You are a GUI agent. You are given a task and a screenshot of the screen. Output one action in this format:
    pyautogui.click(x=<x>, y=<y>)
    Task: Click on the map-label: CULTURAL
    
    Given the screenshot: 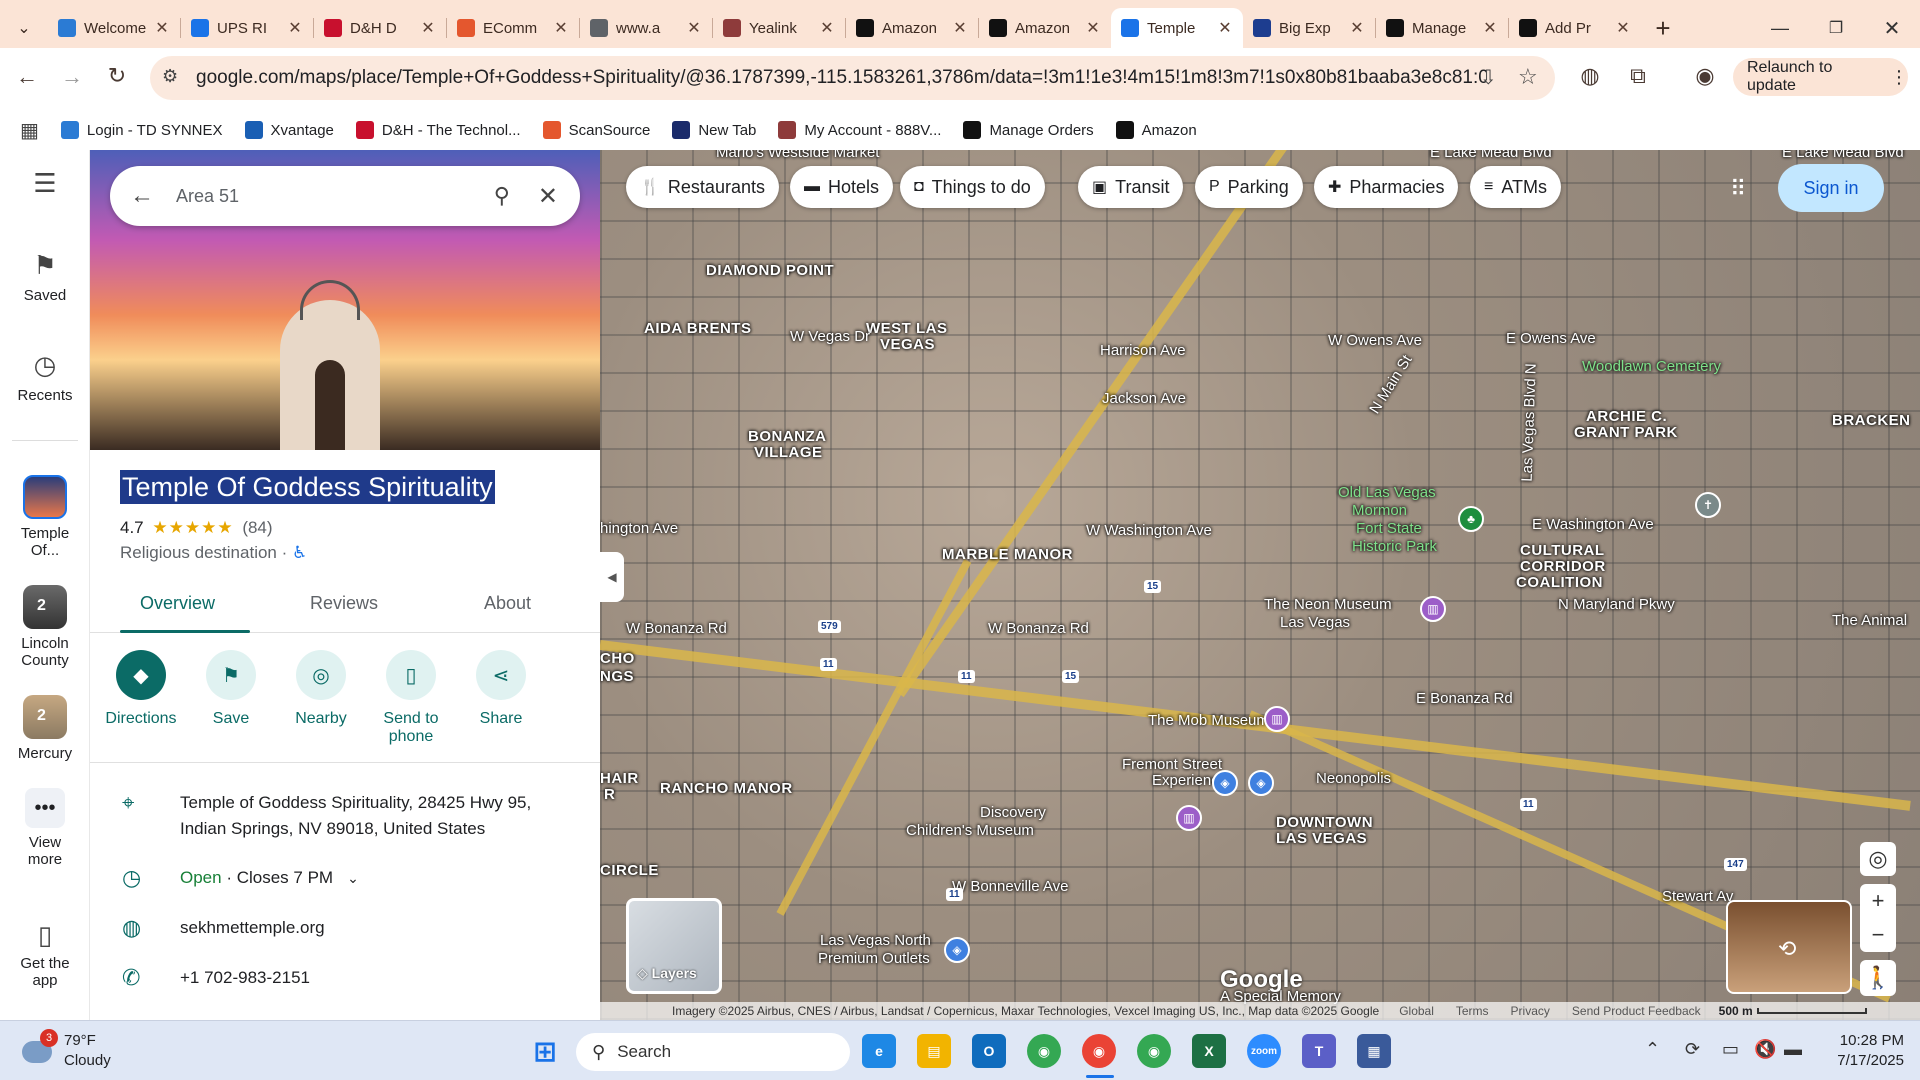 What is the action you would take?
    pyautogui.click(x=1562, y=550)
    